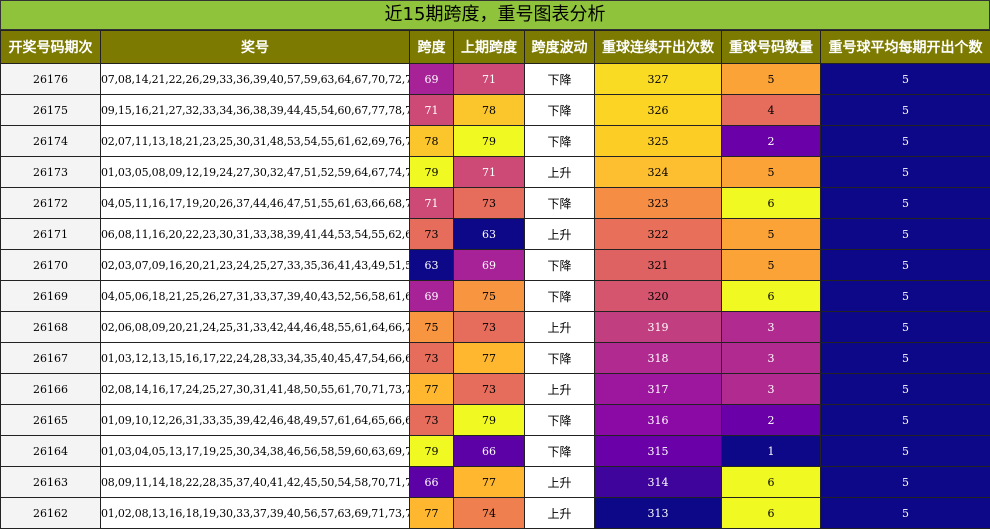 The width and height of the screenshot is (990, 529). Describe the element at coordinates (495, 15) in the screenshot. I see `page-title: 近15期跨度，重号图表分析` at that location.